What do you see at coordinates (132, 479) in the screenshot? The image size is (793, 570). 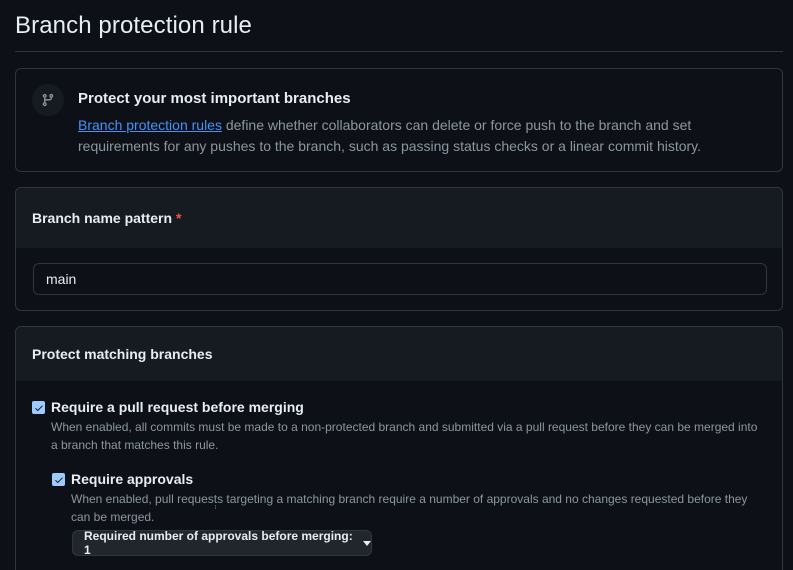 I see `require-approvals-label: Require approvals` at bounding box center [132, 479].